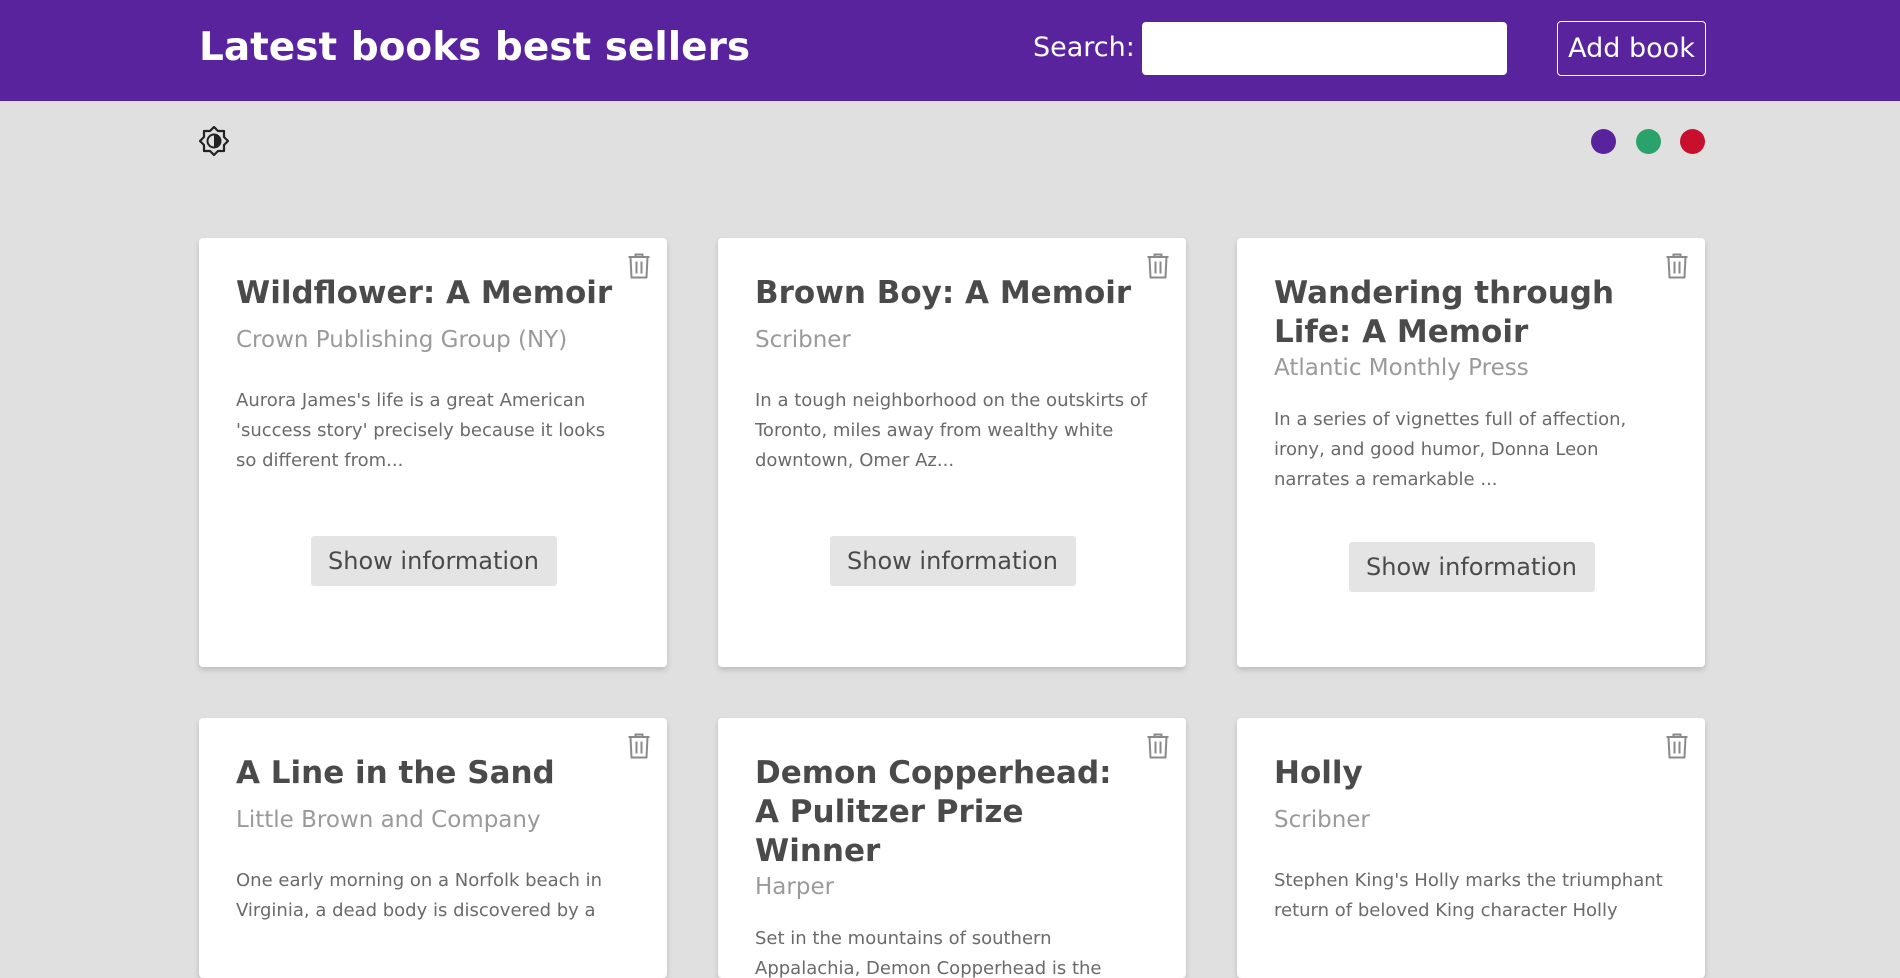  Describe the element at coordinates (214, 141) in the screenshot. I see `brightness-contrast-icon` at that location.